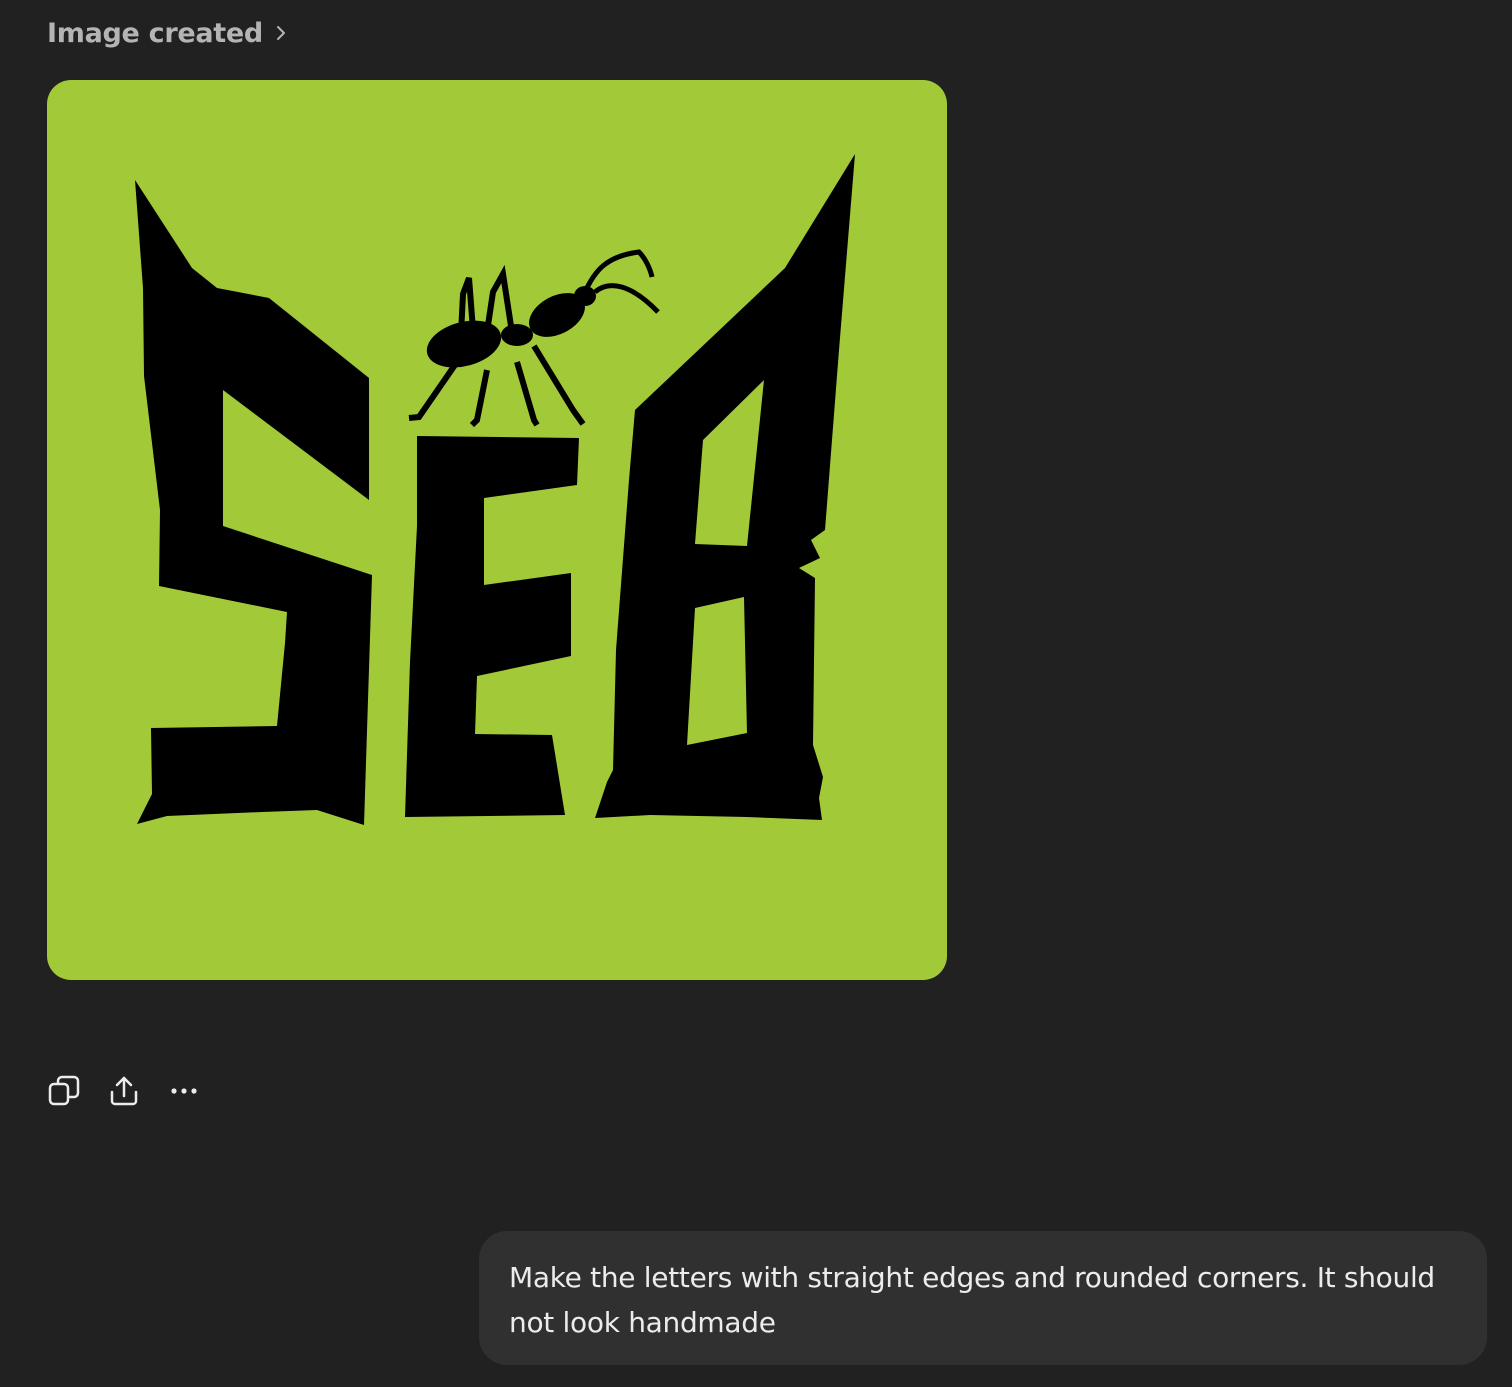  I want to click on chevron-right-icon, so click(281, 33).